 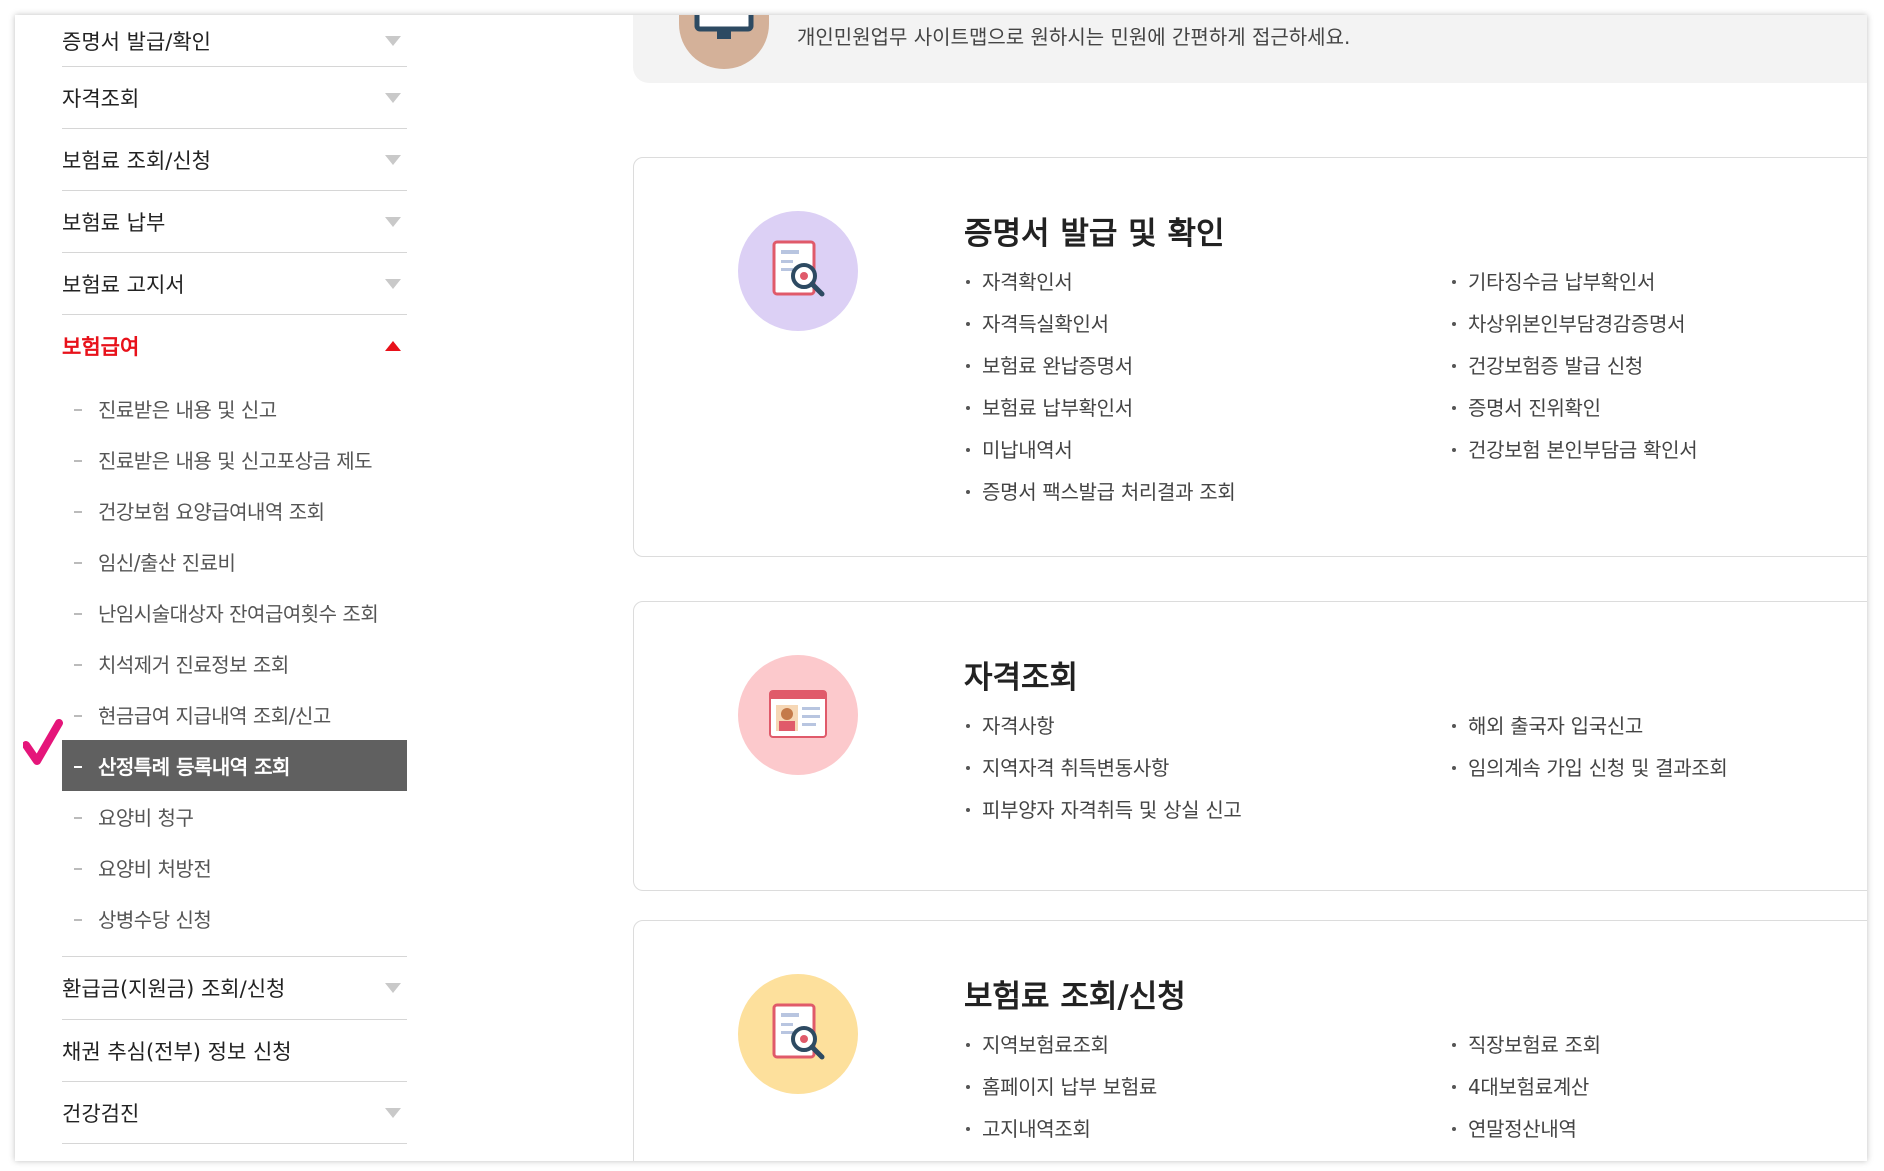 I want to click on sidebar-item-certificate: 증명서 발급/확인, so click(x=234, y=41).